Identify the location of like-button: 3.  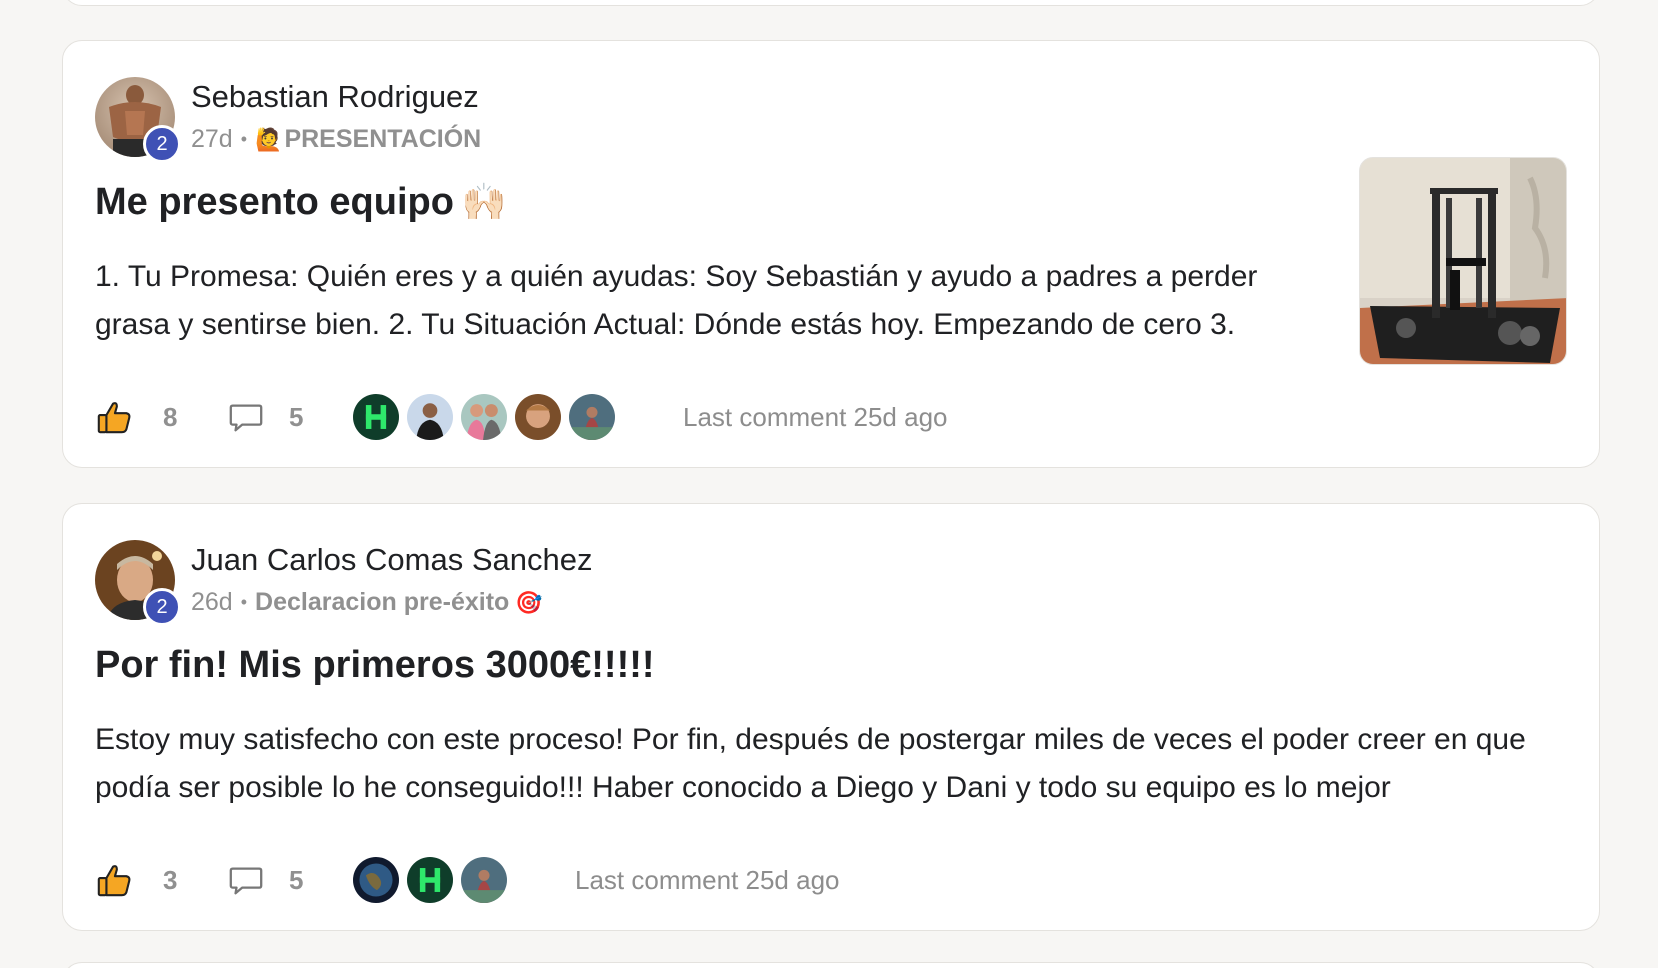
(136, 880).